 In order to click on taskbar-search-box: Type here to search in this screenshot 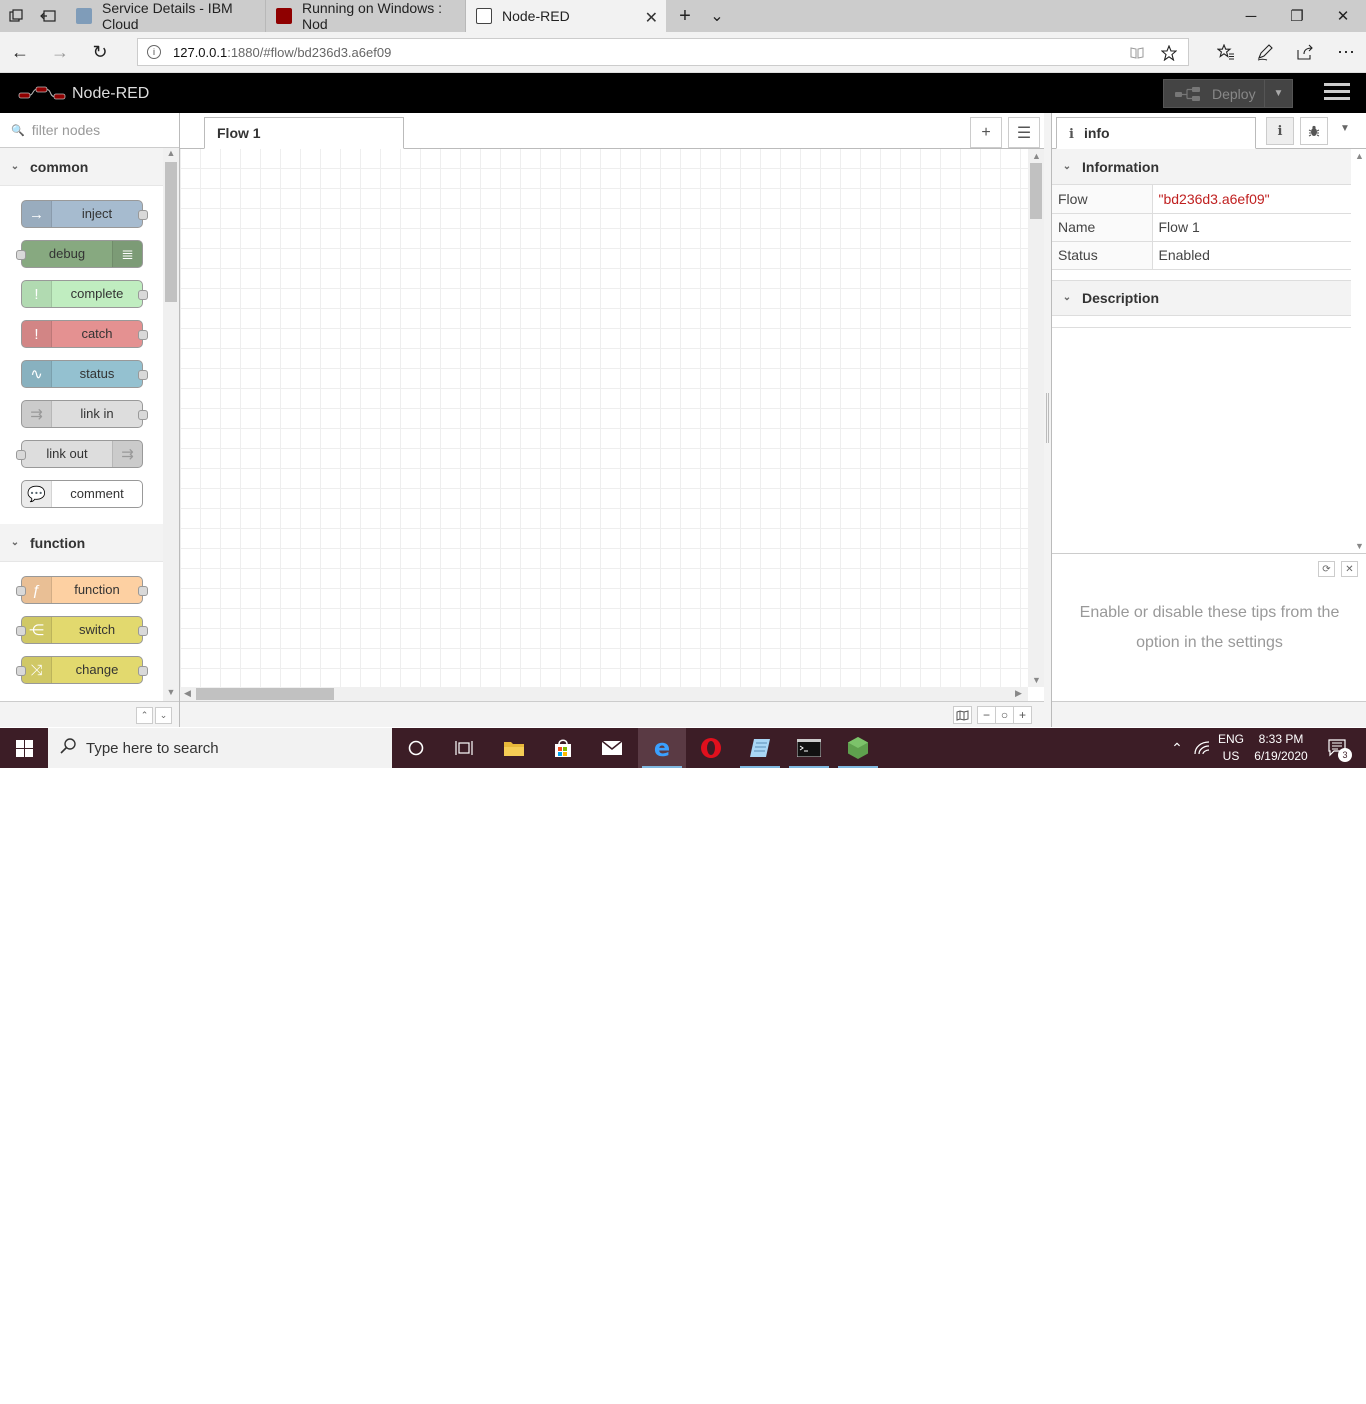, I will do `click(220, 748)`.